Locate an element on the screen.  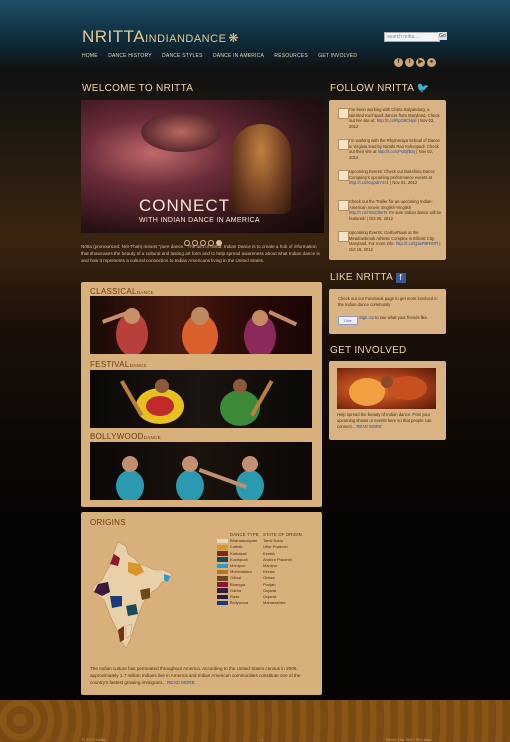
nav-dance-in-america: DANCE IN AMERICA is located at coordinates (238, 56).